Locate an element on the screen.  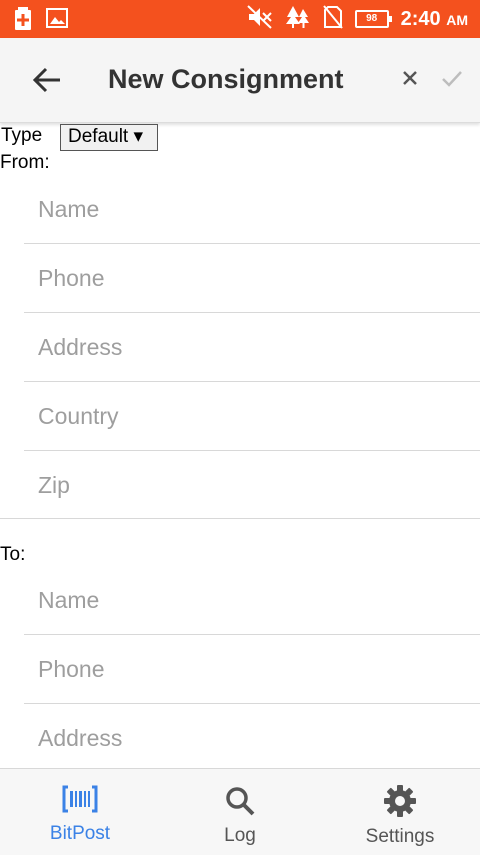
cancel-button is located at coordinates (410, 78).